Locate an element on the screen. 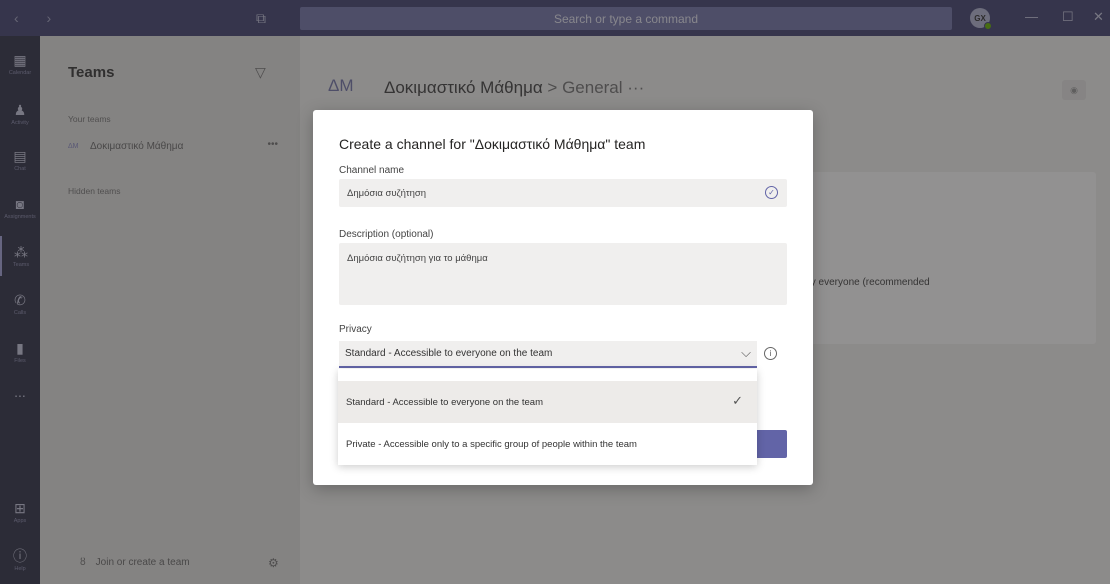 Image resolution: width=1110 pixels, height=584 pixels. checkmark-icon: ✓ is located at coordinates (737, 400).